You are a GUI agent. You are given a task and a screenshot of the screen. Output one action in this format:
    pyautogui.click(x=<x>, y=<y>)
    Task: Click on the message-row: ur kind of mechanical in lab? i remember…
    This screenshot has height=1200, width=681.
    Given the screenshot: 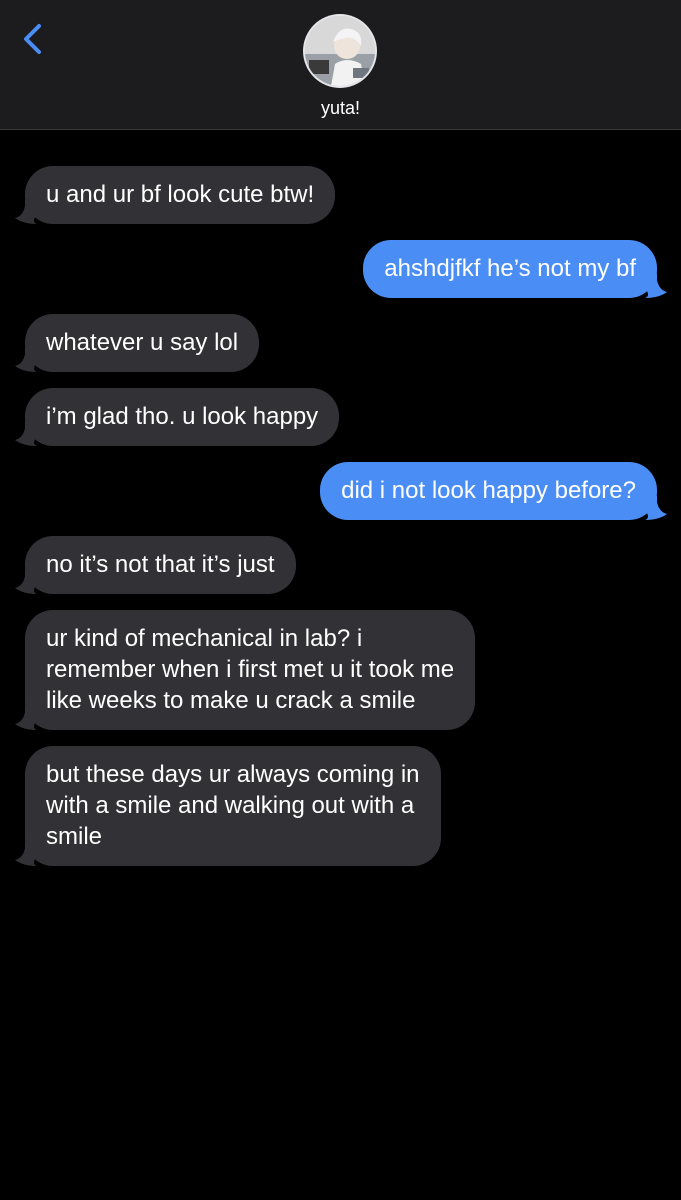 What is the action you would take?
    pyautogui.click(x=340, y=670)
    